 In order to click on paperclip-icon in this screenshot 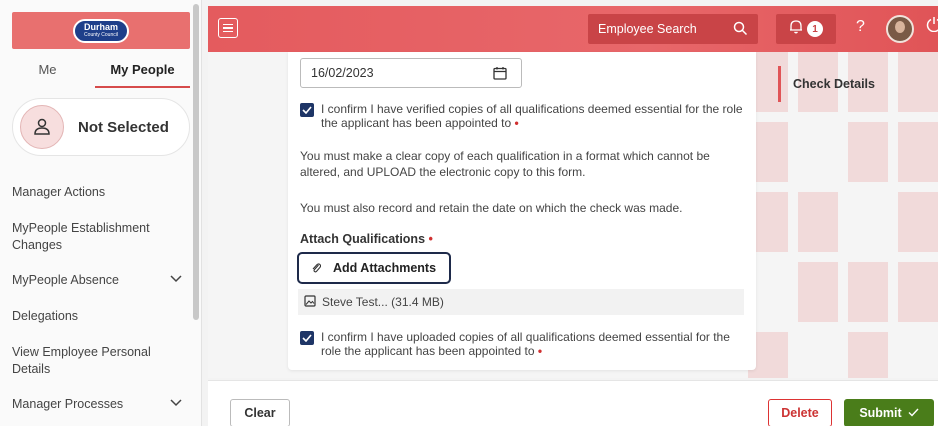, I will do `click(316, 268)`.